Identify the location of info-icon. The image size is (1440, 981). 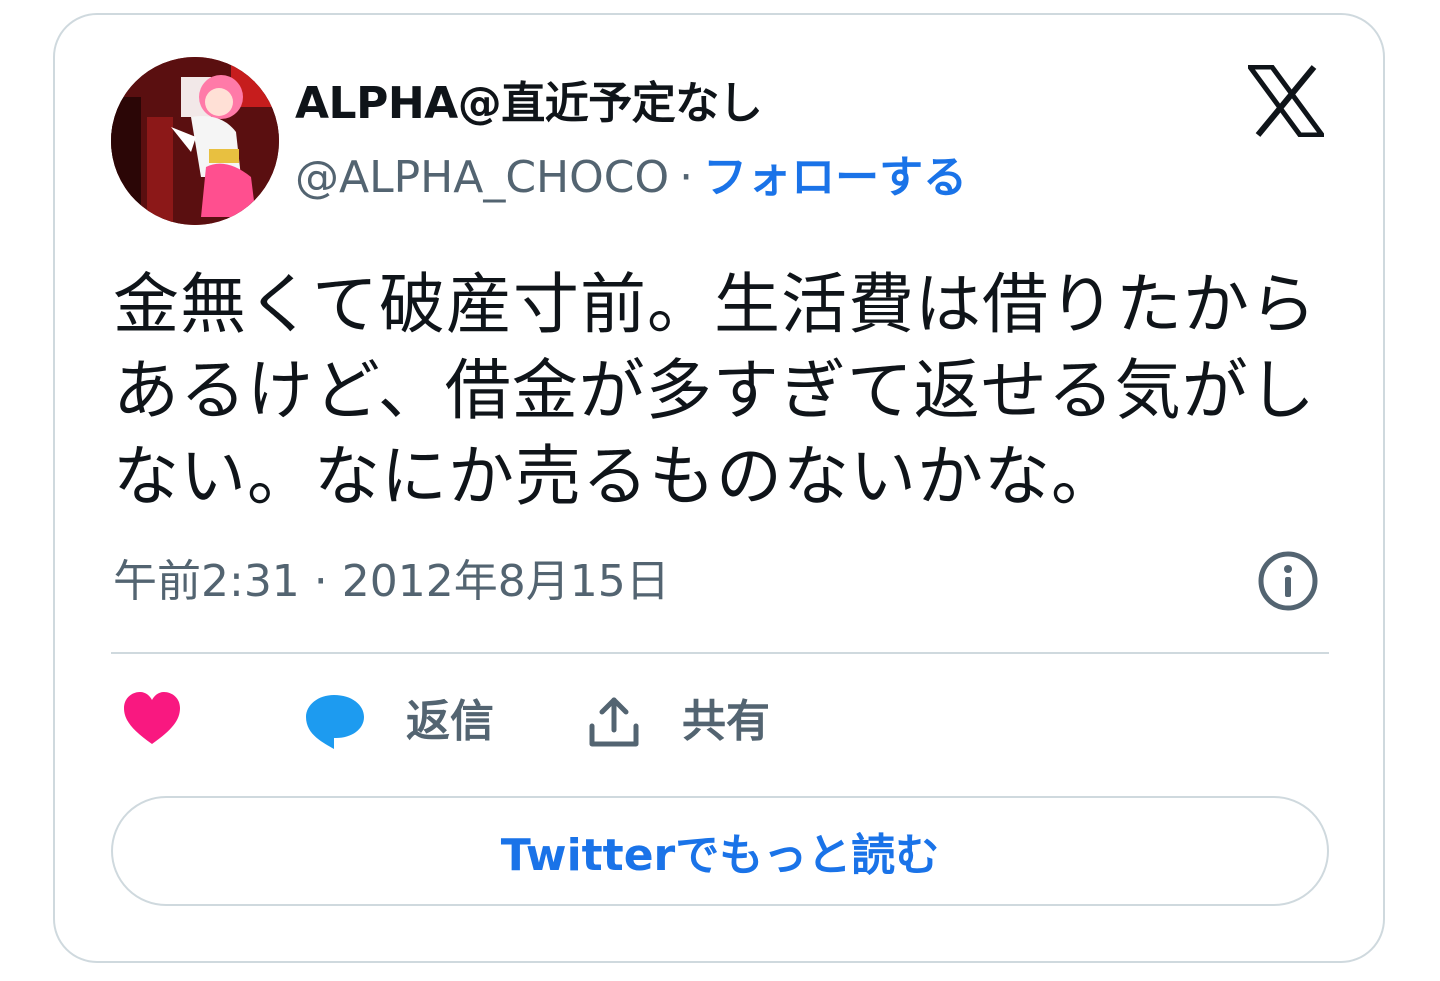
(1288, 581).